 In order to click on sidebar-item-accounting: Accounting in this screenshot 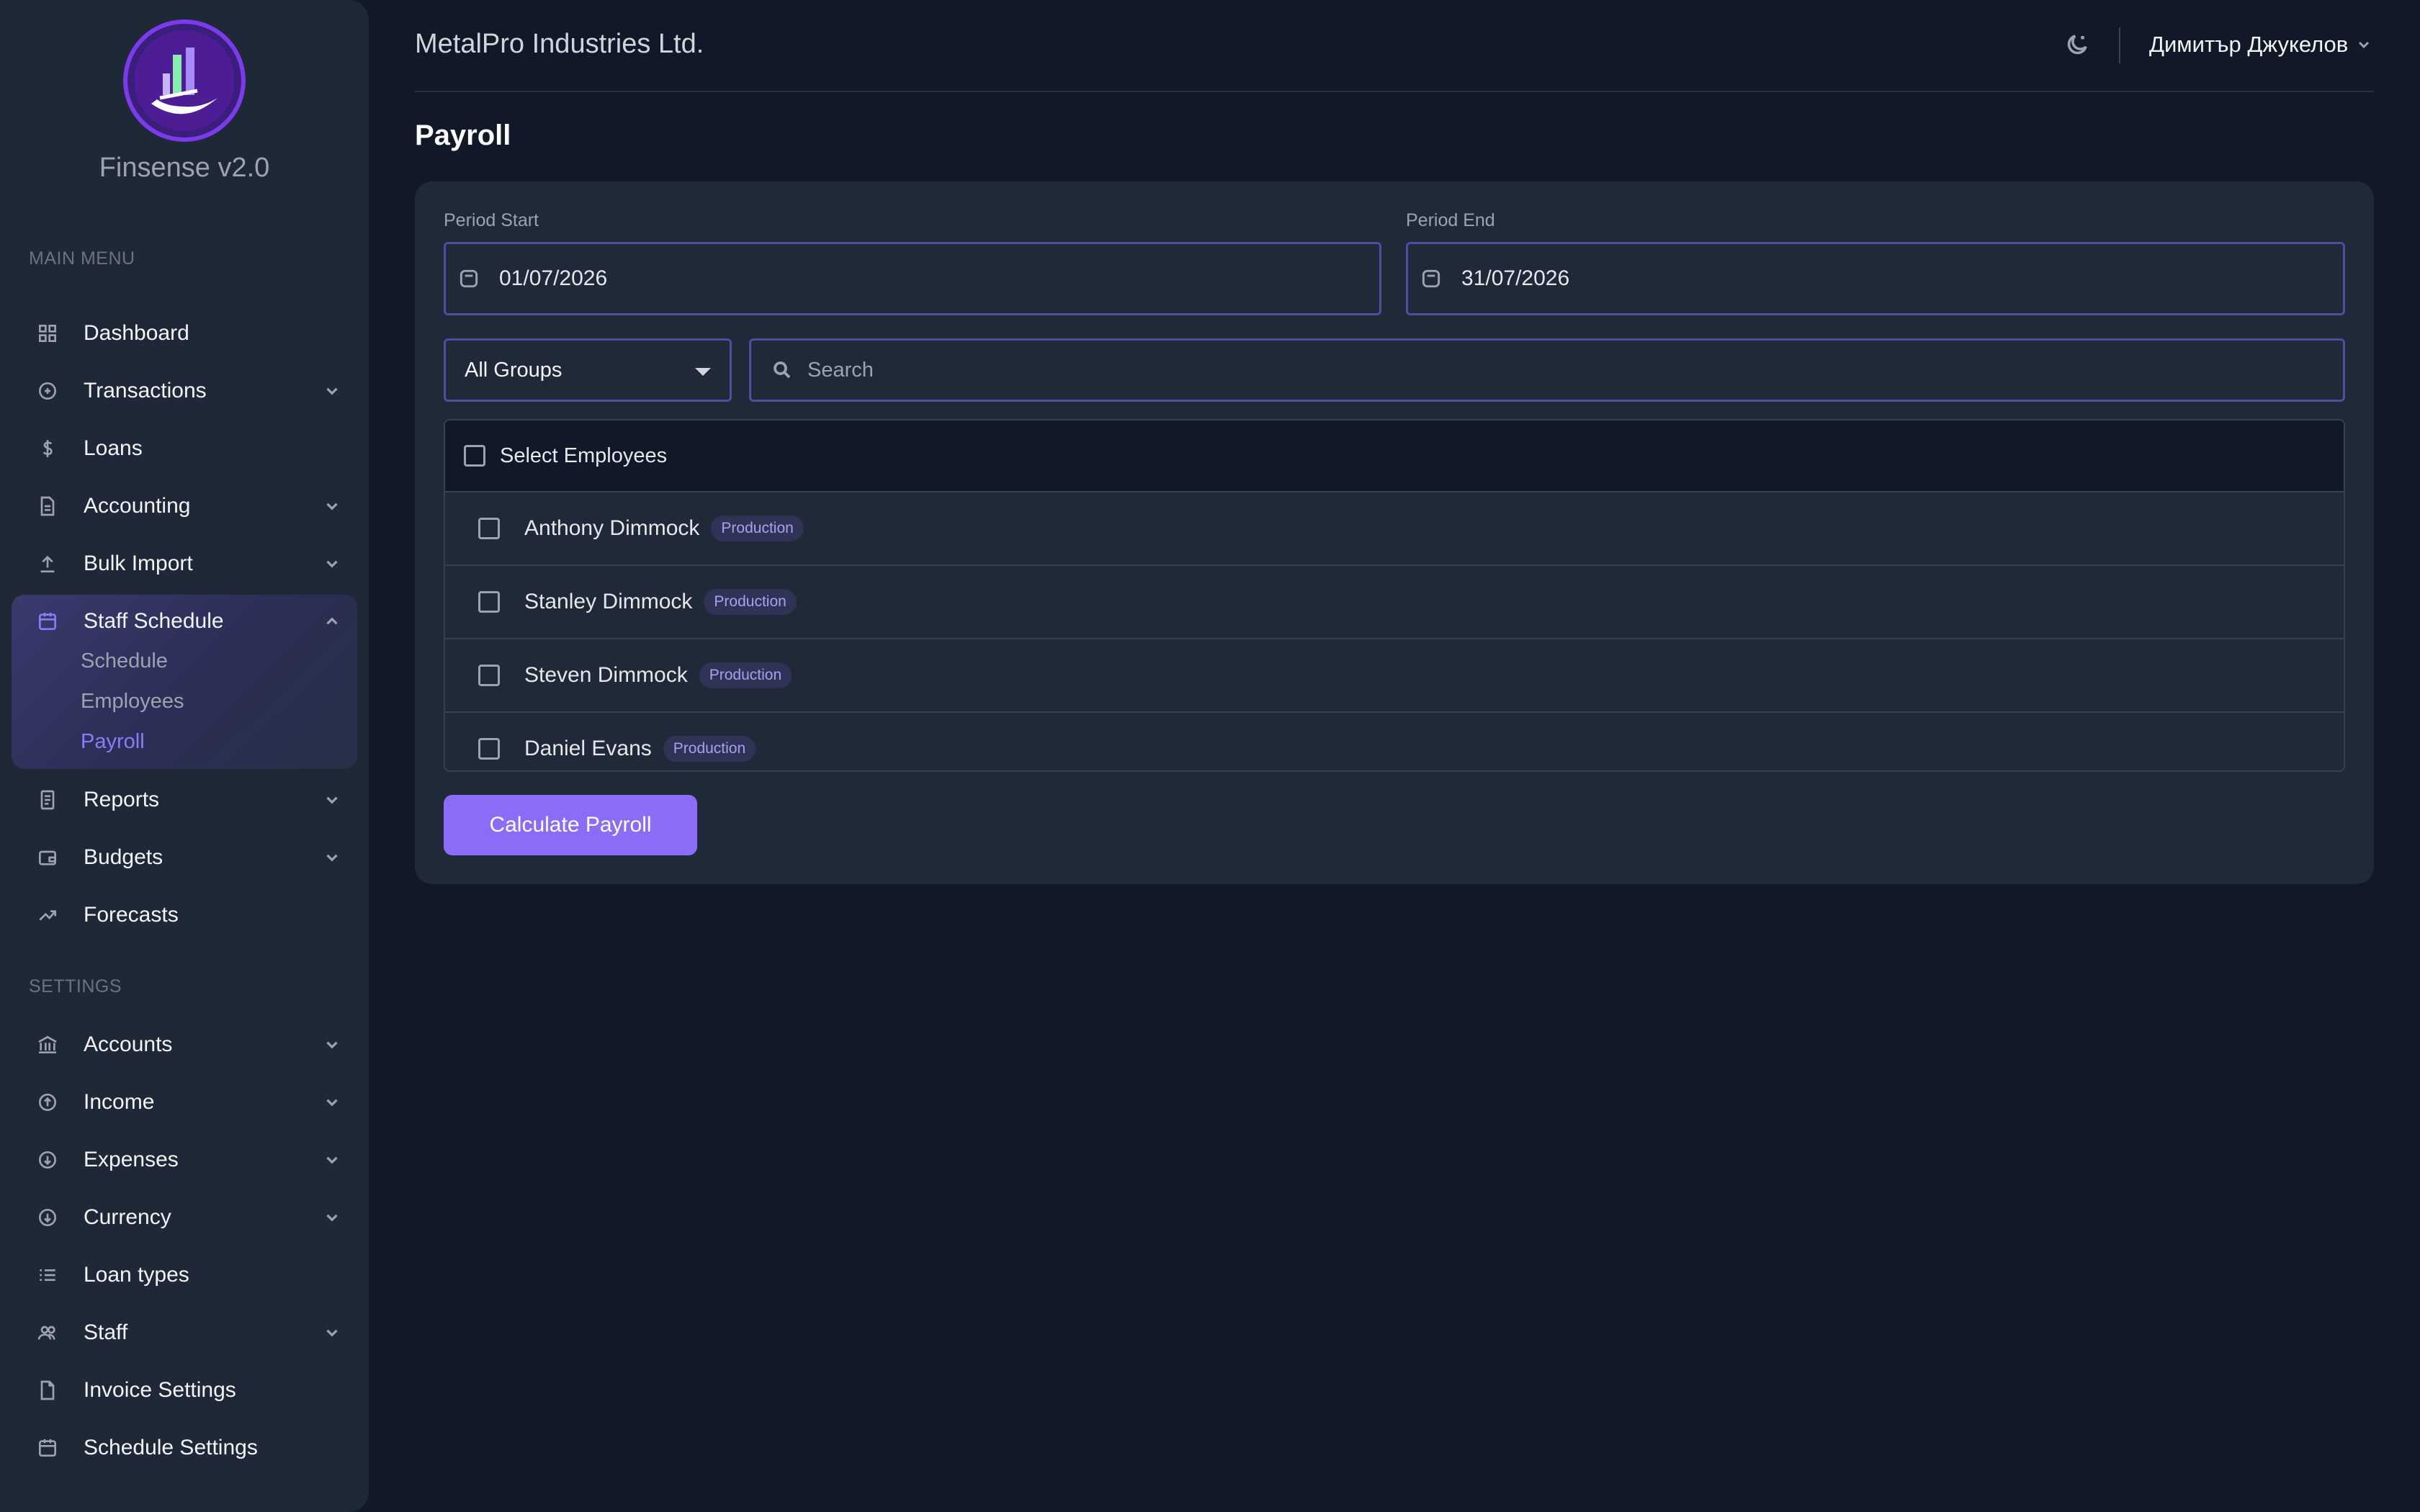, I will do `click(185, 506)`.